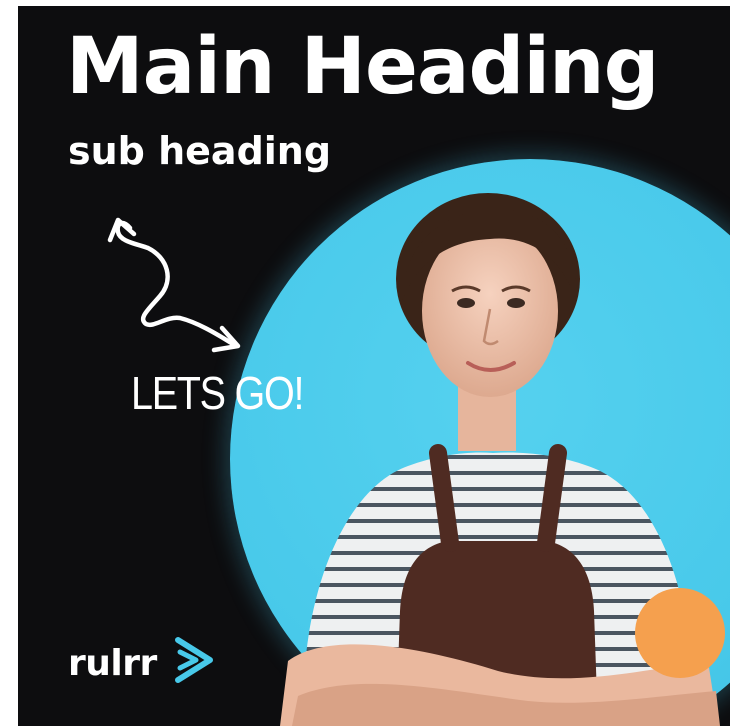 The image size is (730, 726). I want to click on chevron-play-icon, so click(194, 660).